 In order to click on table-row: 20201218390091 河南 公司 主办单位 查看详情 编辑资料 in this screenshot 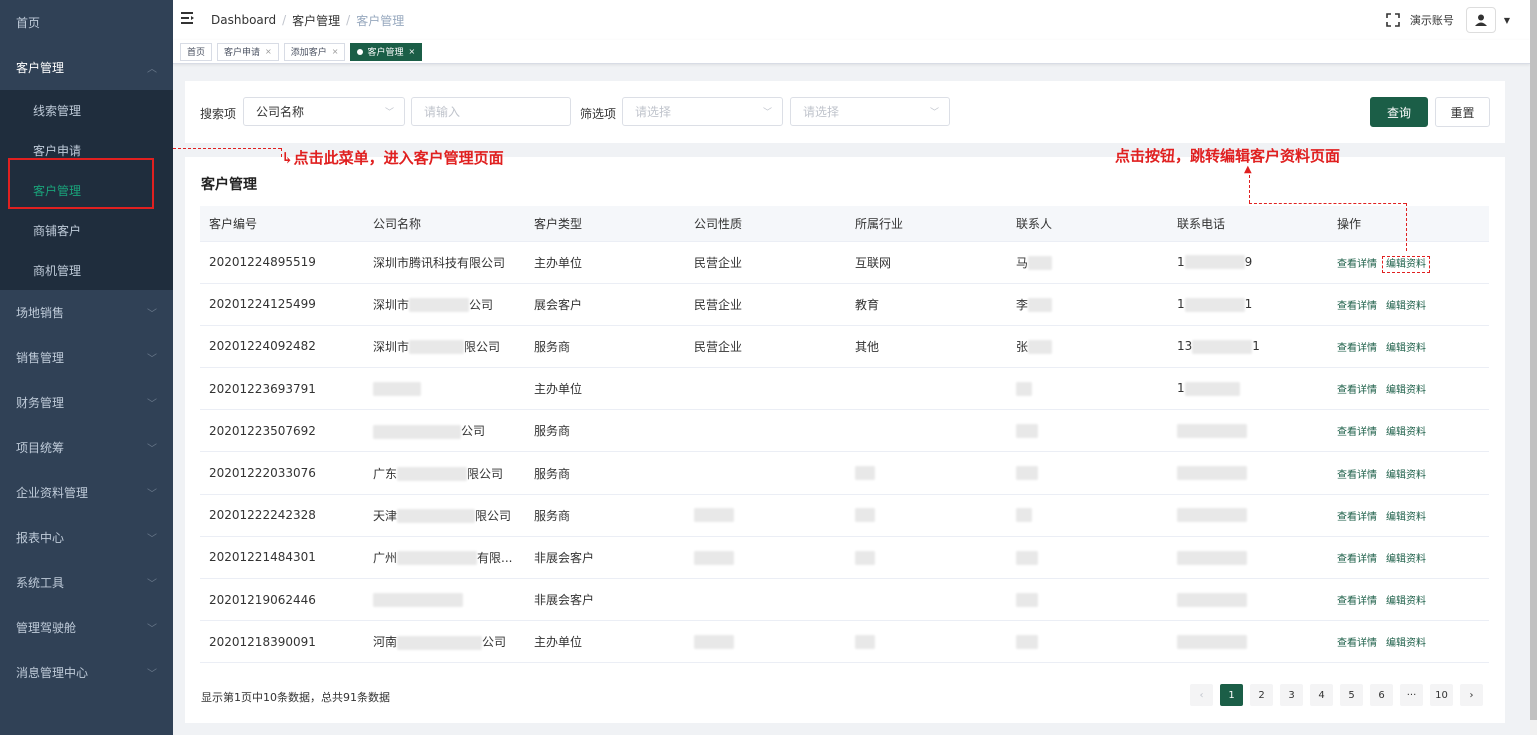, I will do `click(844, 642)`.